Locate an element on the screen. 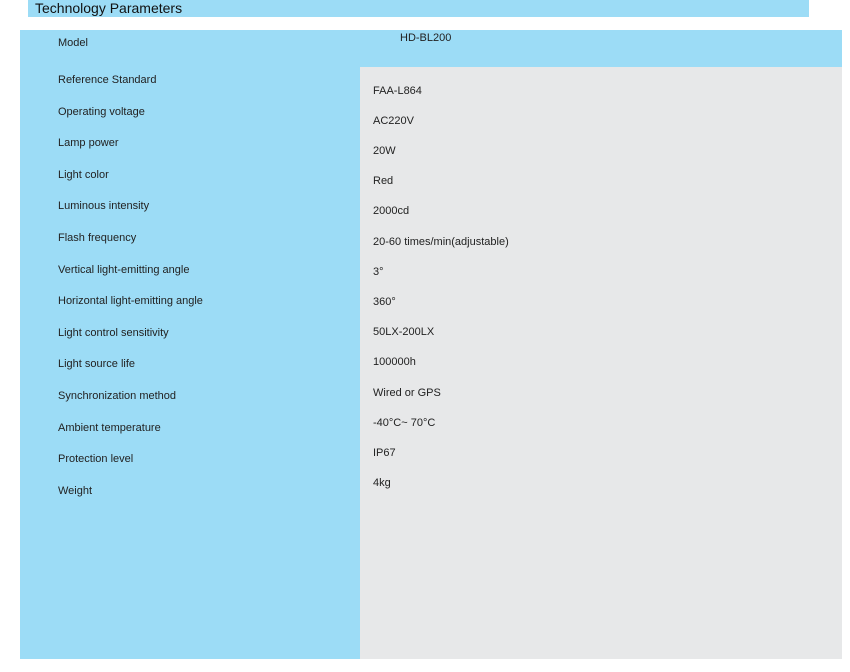  param-value-light-source-life: 100000h is located at coordinates (394, 362).